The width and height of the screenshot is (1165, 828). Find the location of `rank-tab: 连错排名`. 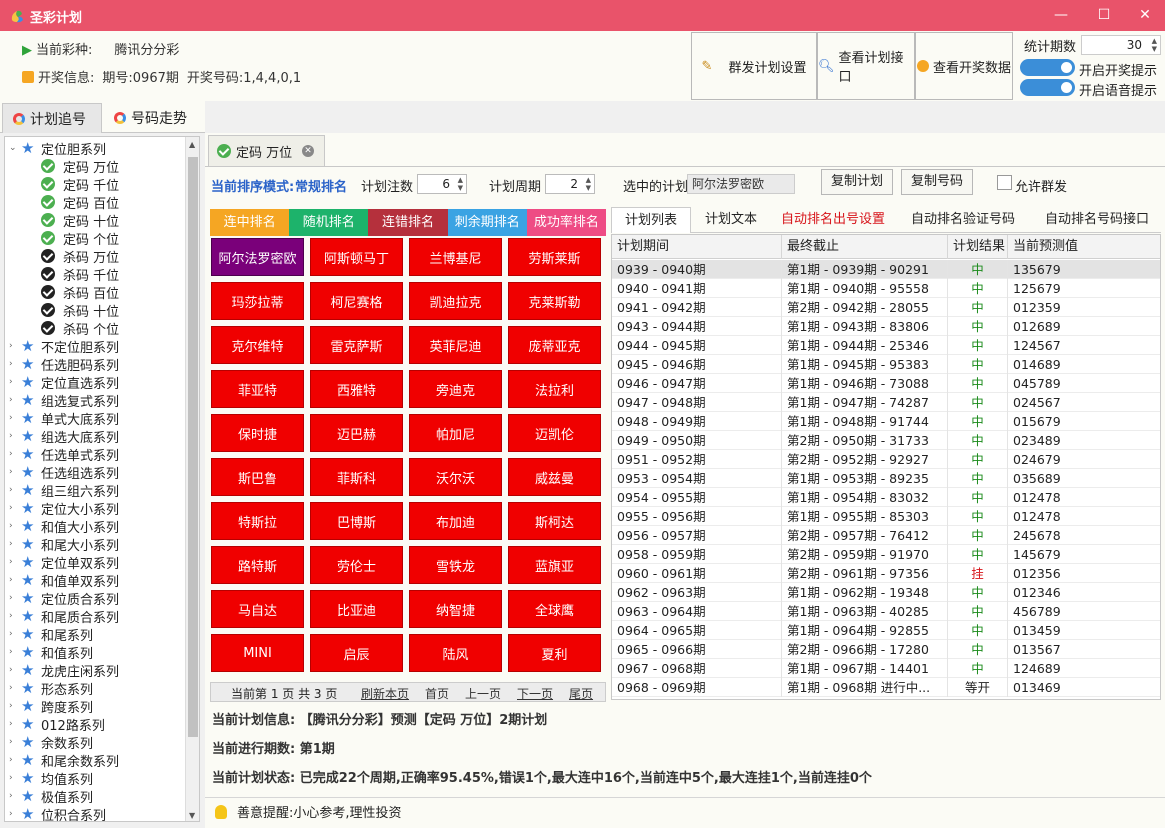

rank-tab: 连错排名 is located at coordinates (408, 222).